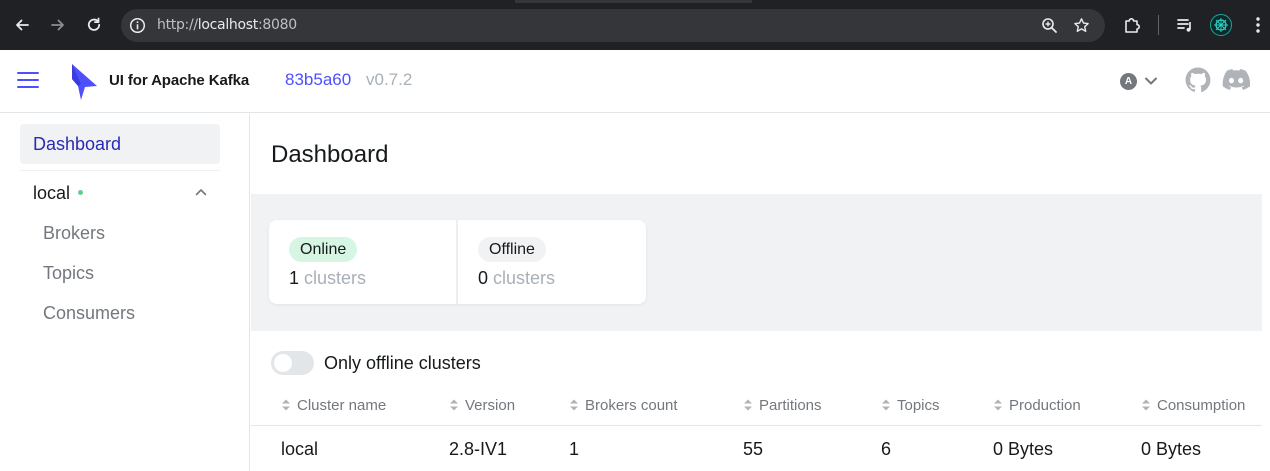 Image resolution: width=1270 pixels, height=471 pixels. I want to click on sidebar-cluster-local: local, so click(120, 192).